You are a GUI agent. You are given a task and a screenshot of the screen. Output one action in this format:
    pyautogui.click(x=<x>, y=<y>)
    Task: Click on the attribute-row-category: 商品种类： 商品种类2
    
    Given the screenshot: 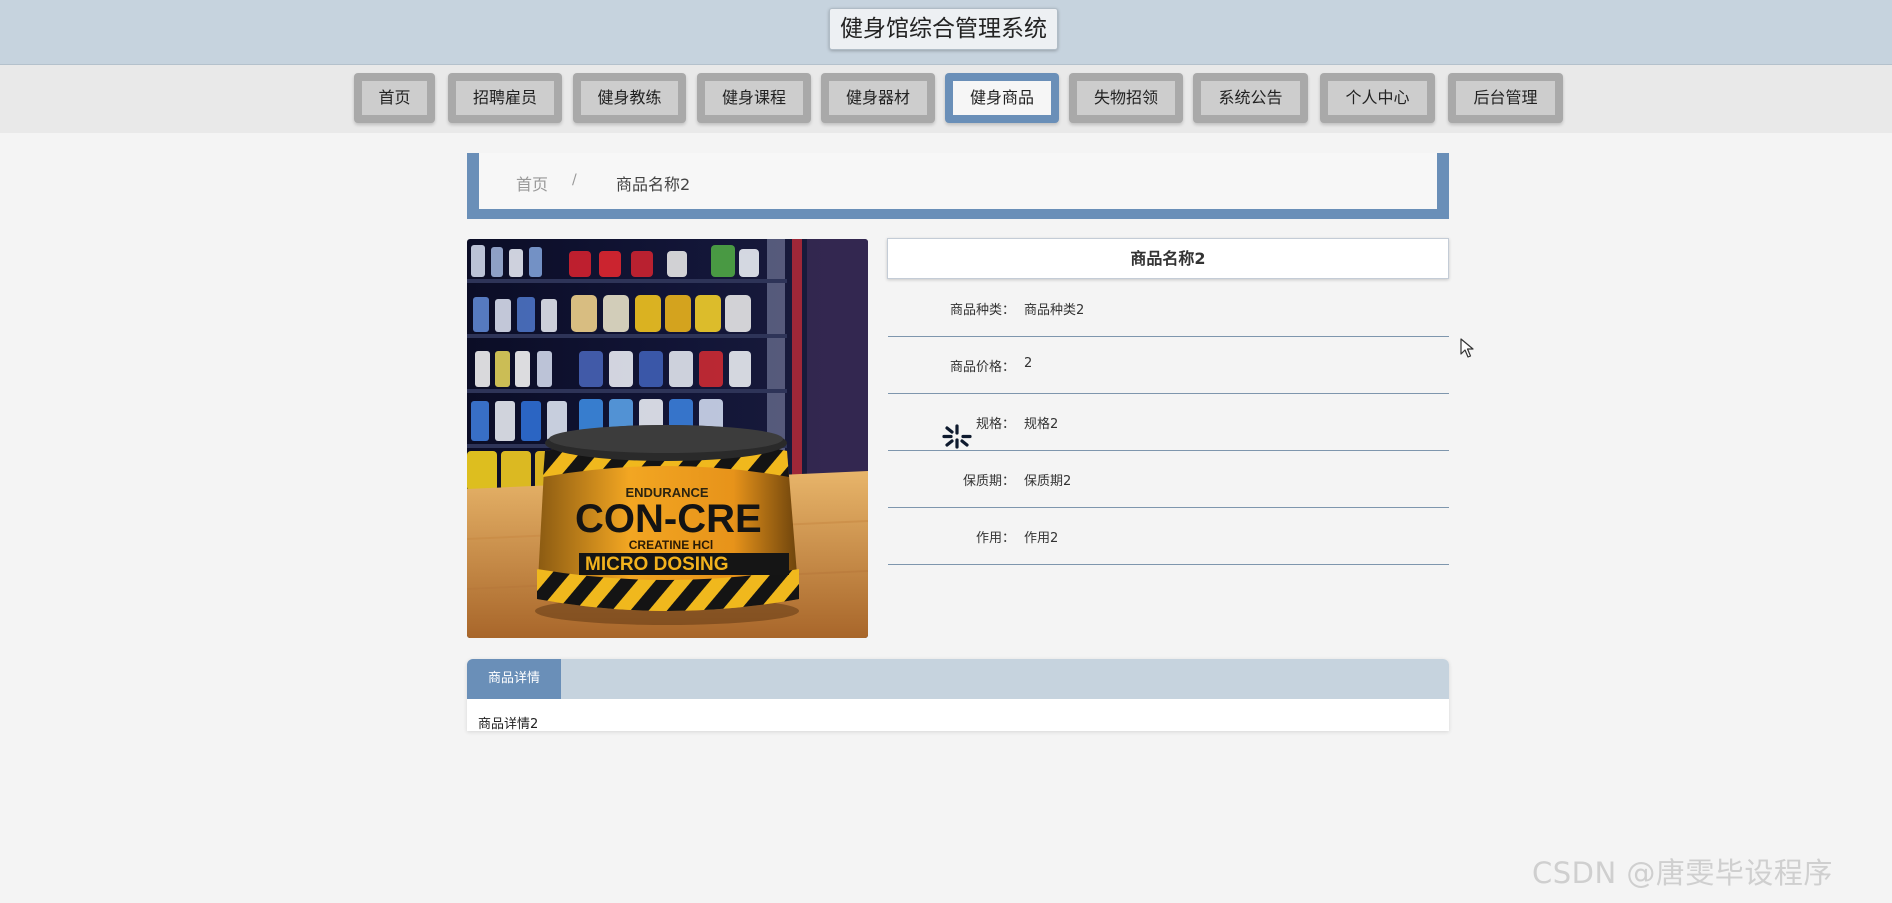 What is the action you would take?
    pyautogui.click(x=1168, y=308)
    